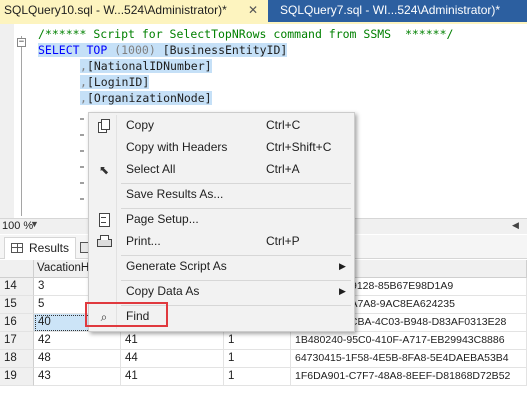 Image resolution: width=527 pixels, height=409 pixels. Describe the element at coordinates (17, 287) in the screenshot. I see `row-number: 14` at that location.